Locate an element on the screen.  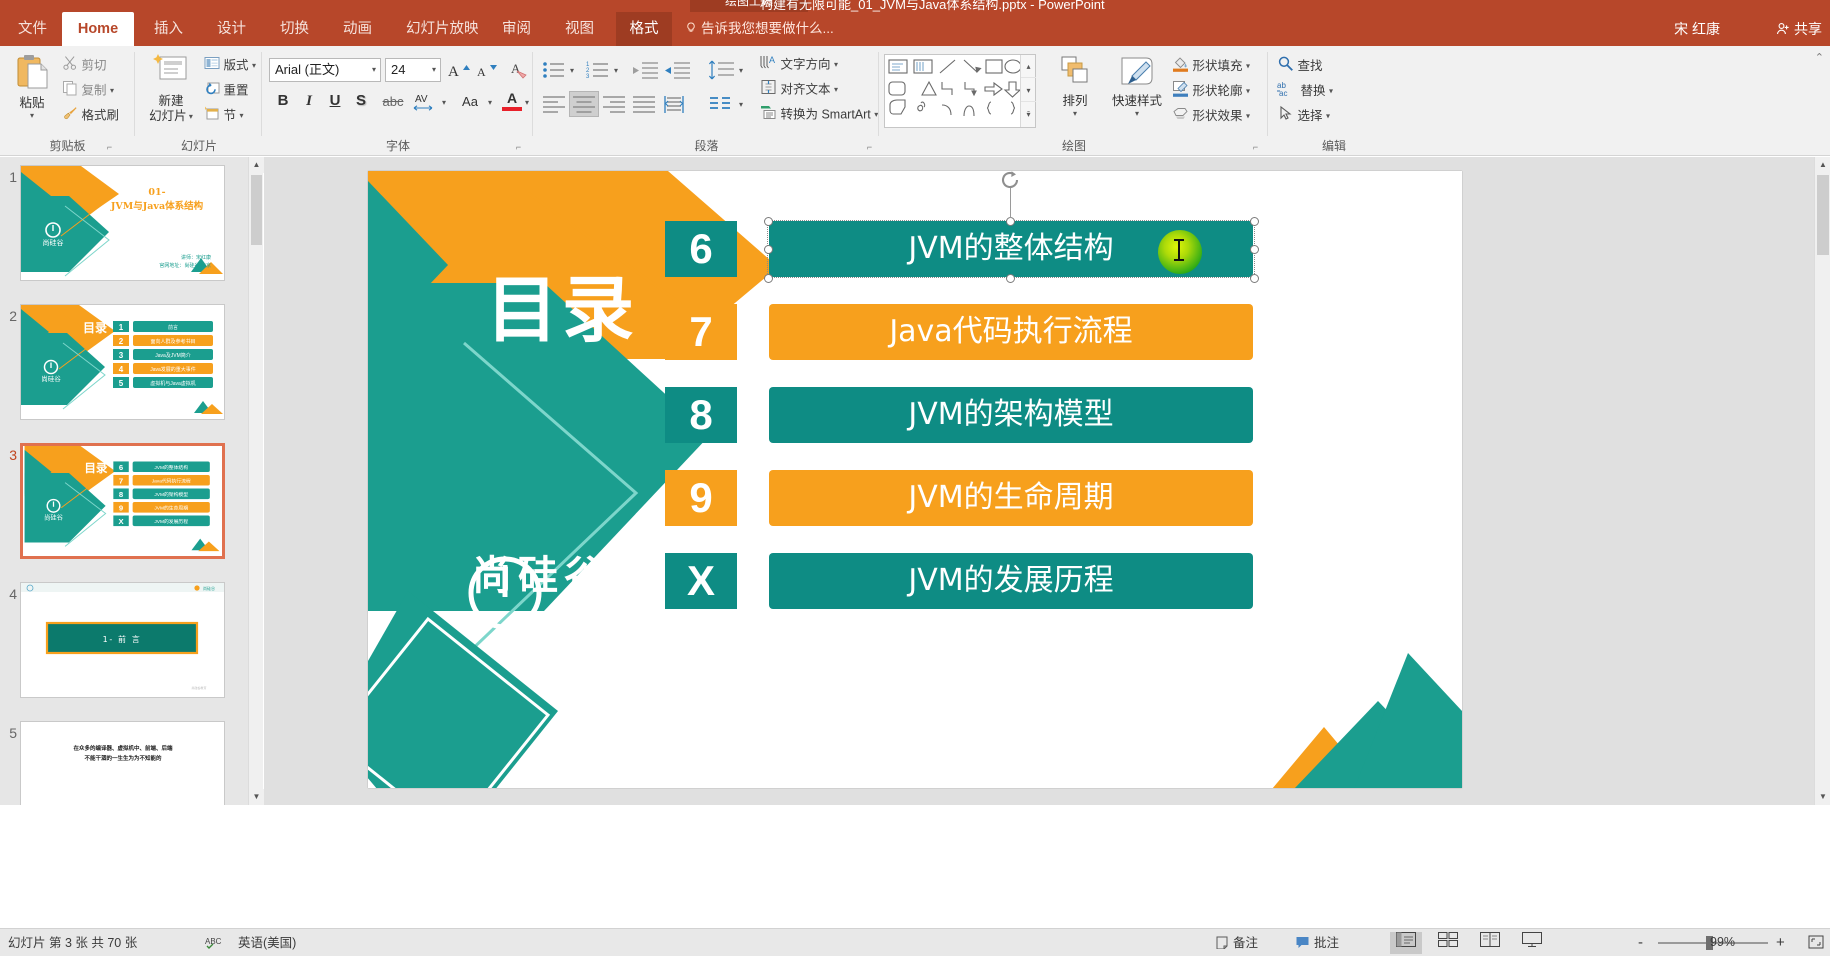
bold-button: B is located at coordinates (283, 102).